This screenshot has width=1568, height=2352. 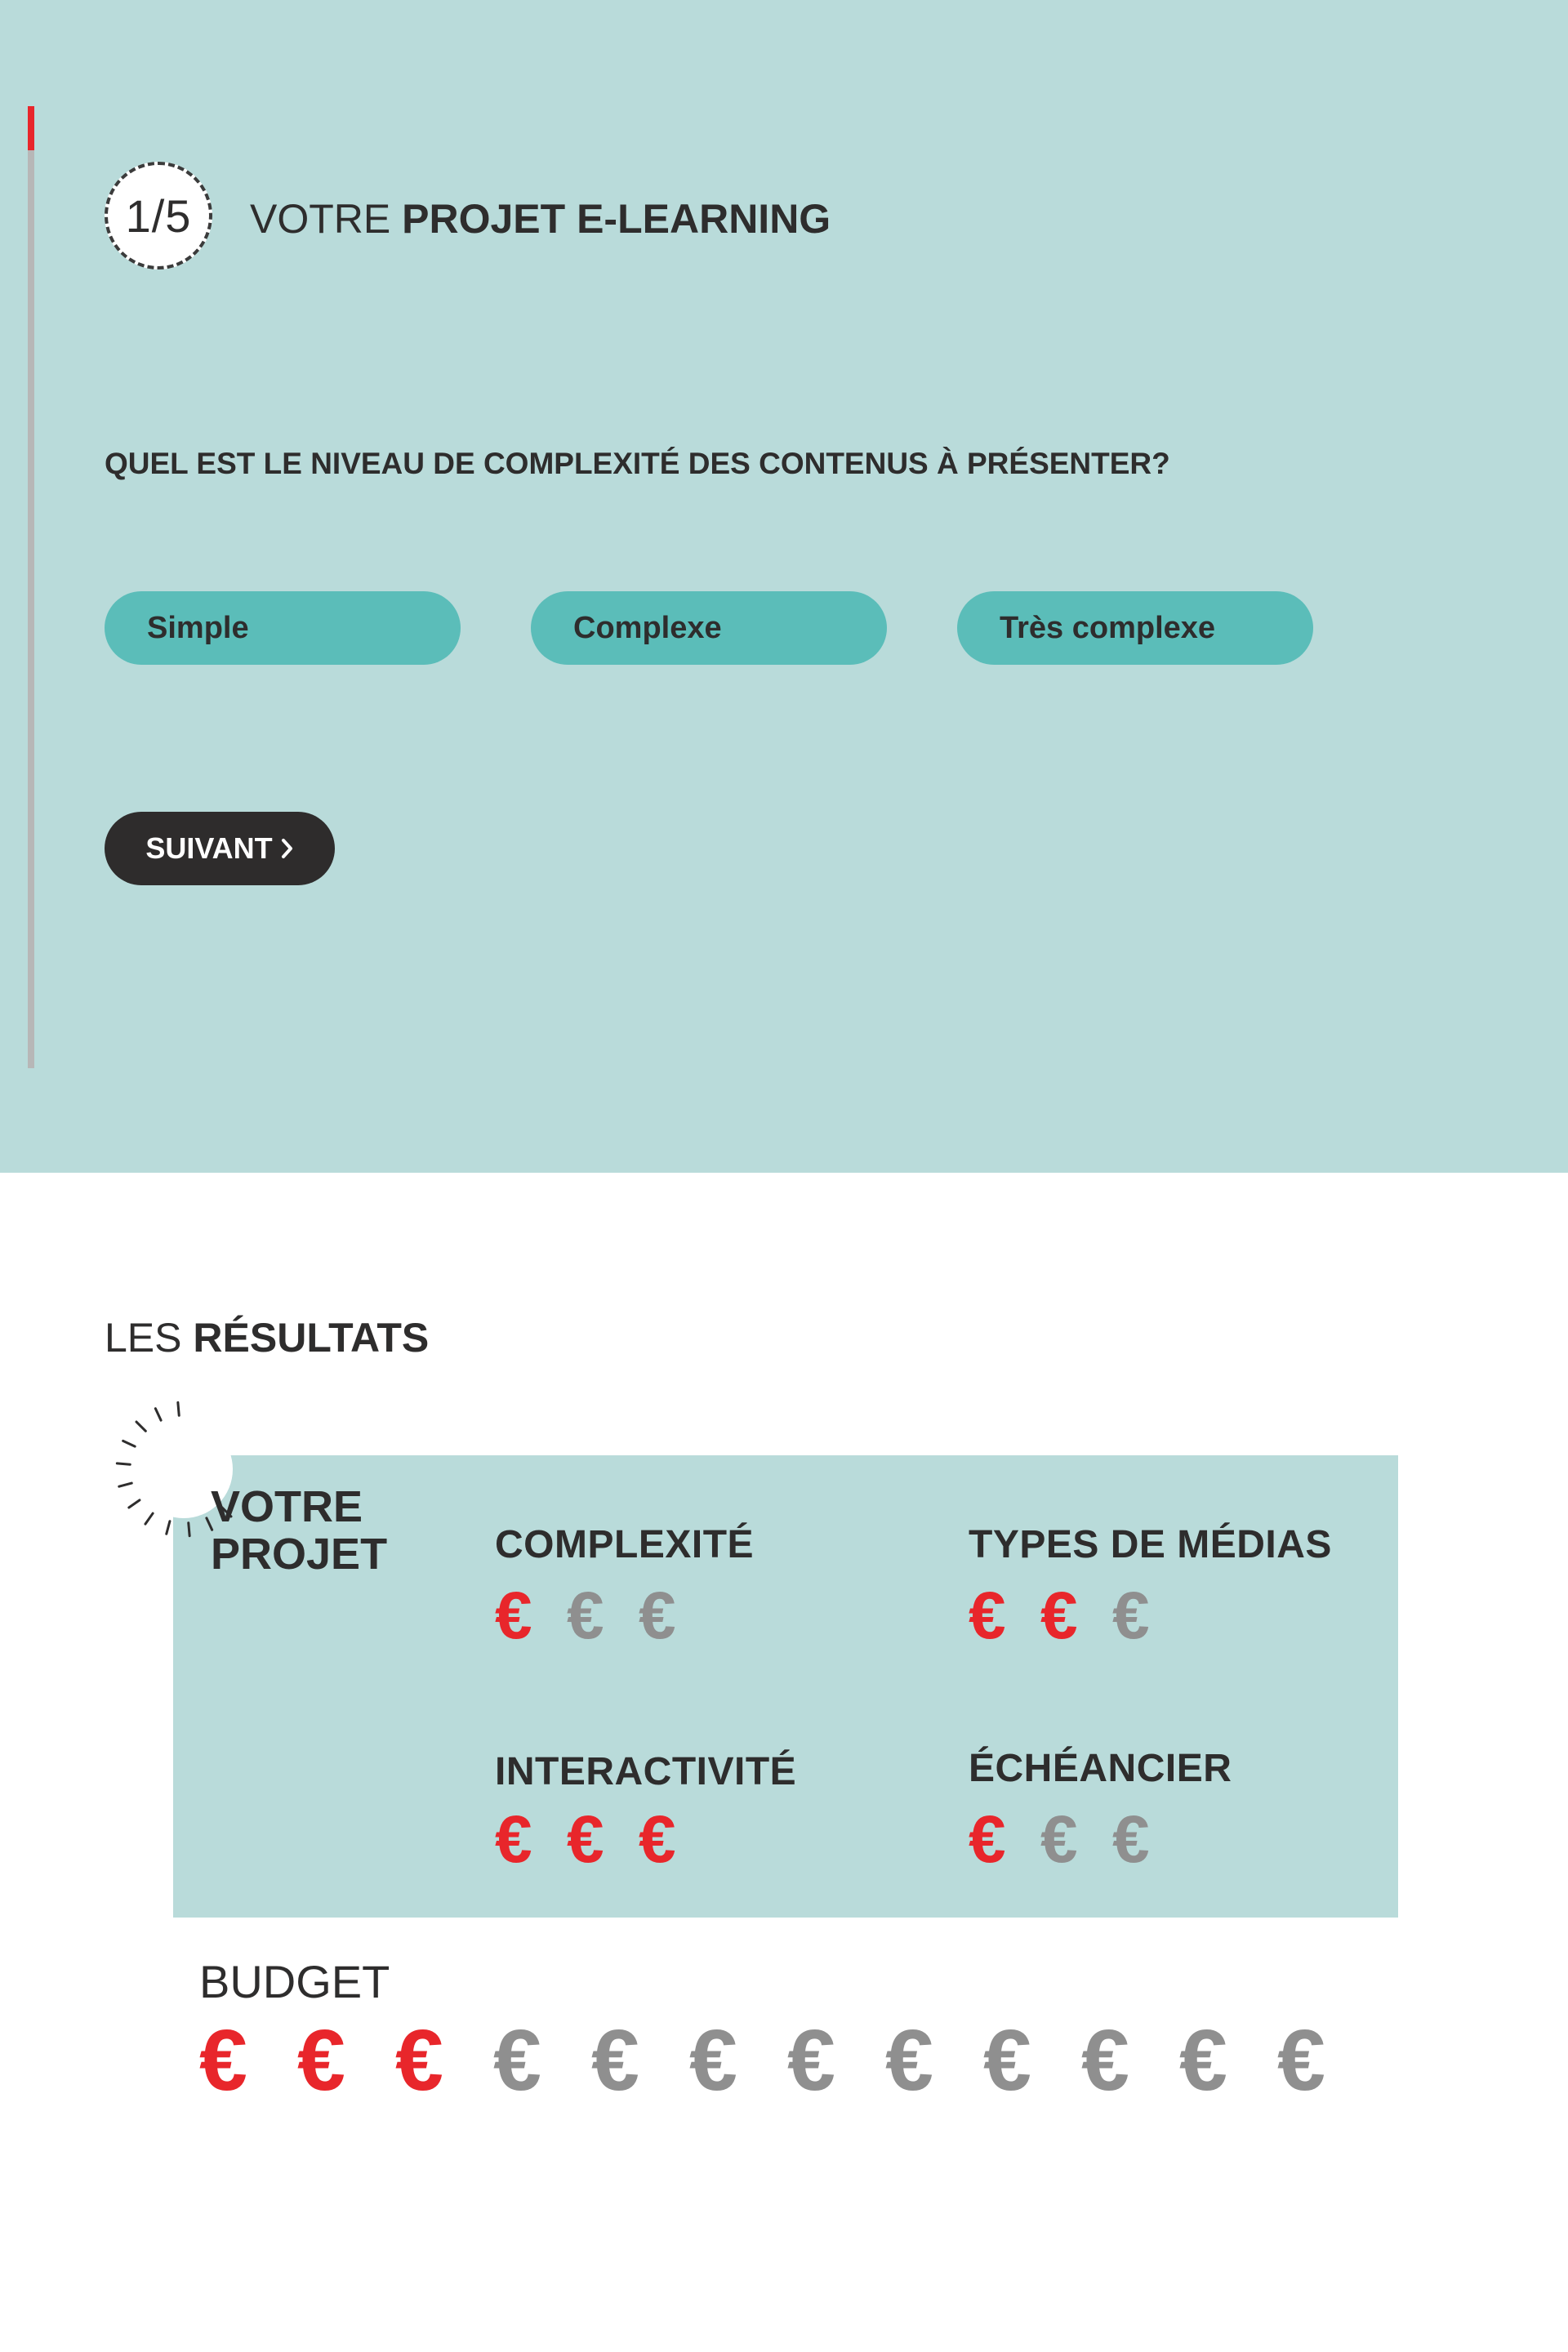 What do you see at coordinates (311, 1338) in the screenshot?
I see `results-heading-bold: RÉSULTATS` at bounding box center [311, 1338].